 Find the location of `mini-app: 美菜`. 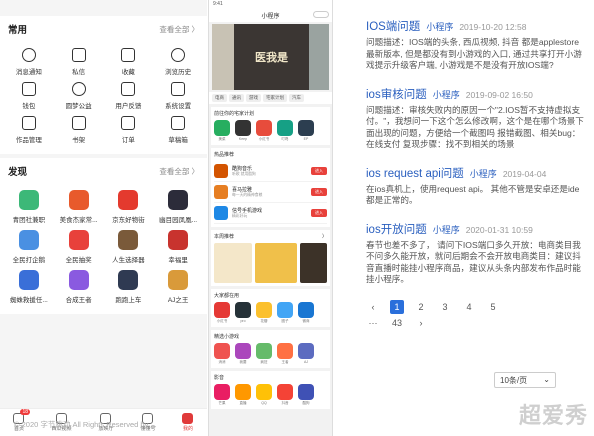

mini-app: 美菜 is located at coordinates (222, 131).